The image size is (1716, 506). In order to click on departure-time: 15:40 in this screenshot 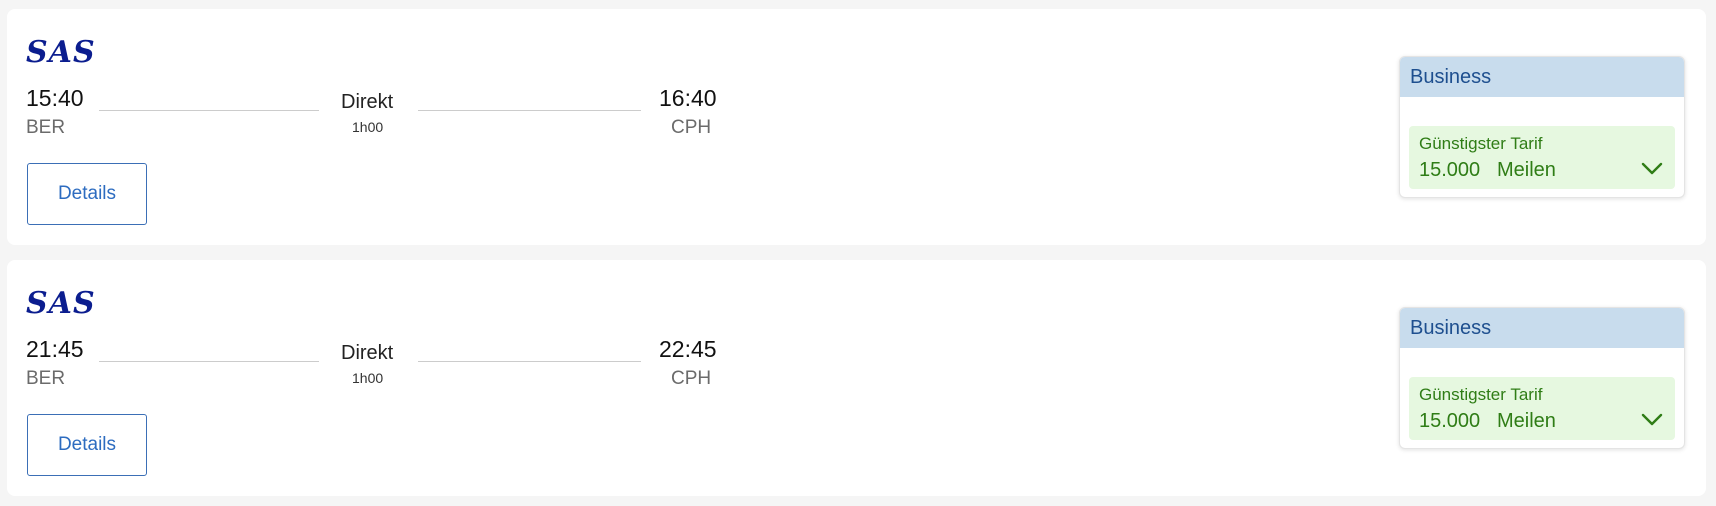, I will do `click(55, 98)`.